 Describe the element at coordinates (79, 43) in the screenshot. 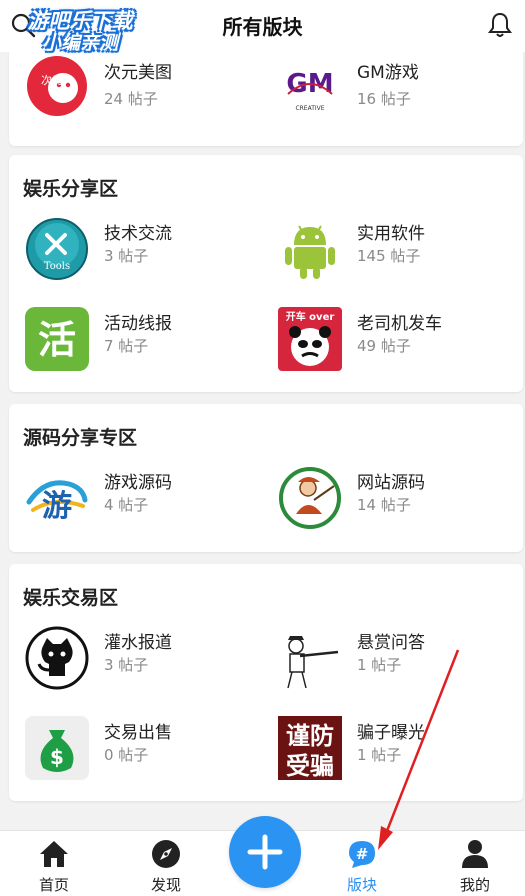

I see `watermark-line2: 小编亲测` at that location.